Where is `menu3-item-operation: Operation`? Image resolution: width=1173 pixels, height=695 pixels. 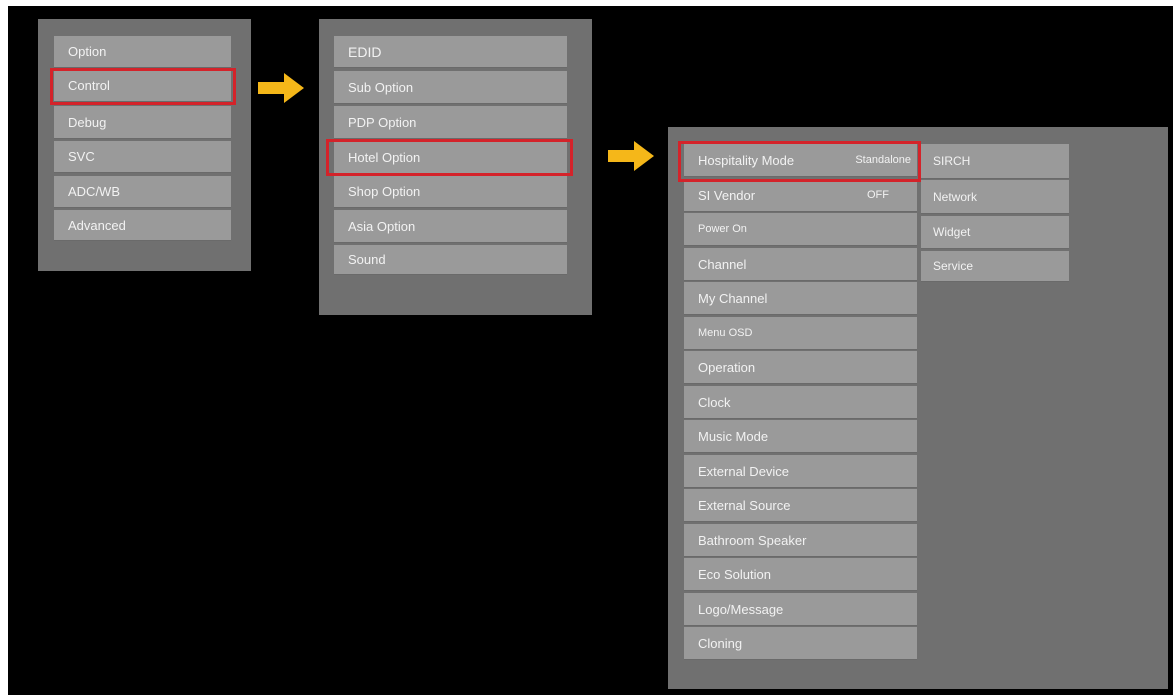
menu3-item-operation: Operation is located at coordinates (800, 367).